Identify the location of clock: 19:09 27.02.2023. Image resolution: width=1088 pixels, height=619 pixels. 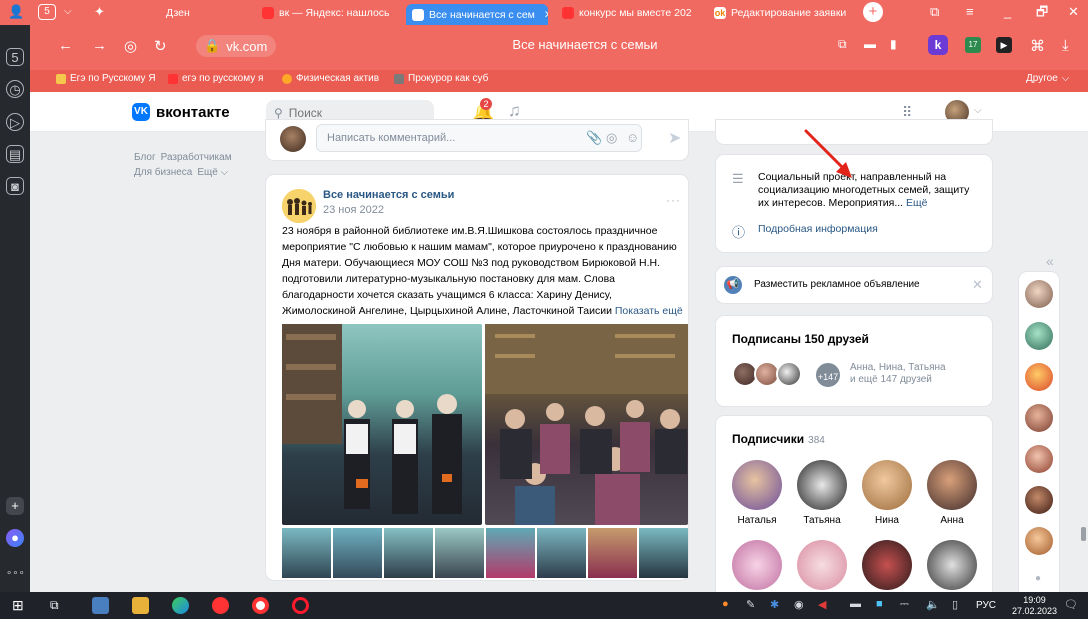
(1034, 606).